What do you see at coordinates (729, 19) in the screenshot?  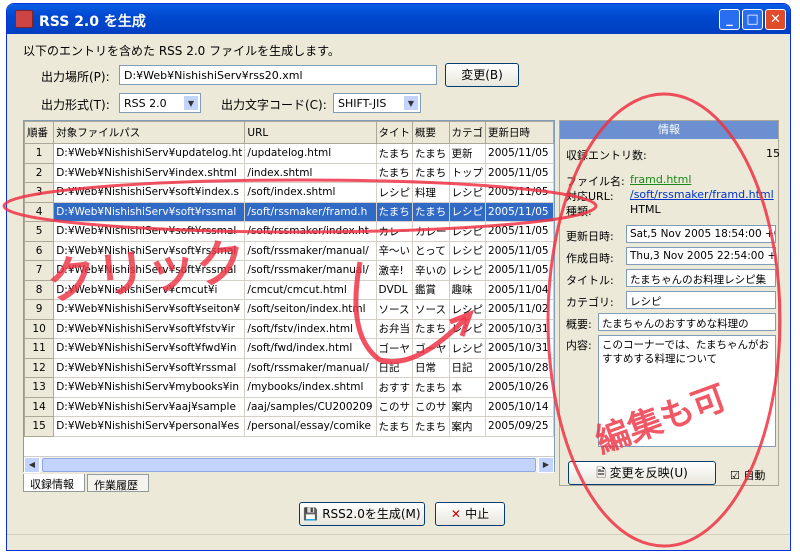 I see `minimize-icon: _` at bounding box center [729, 19].